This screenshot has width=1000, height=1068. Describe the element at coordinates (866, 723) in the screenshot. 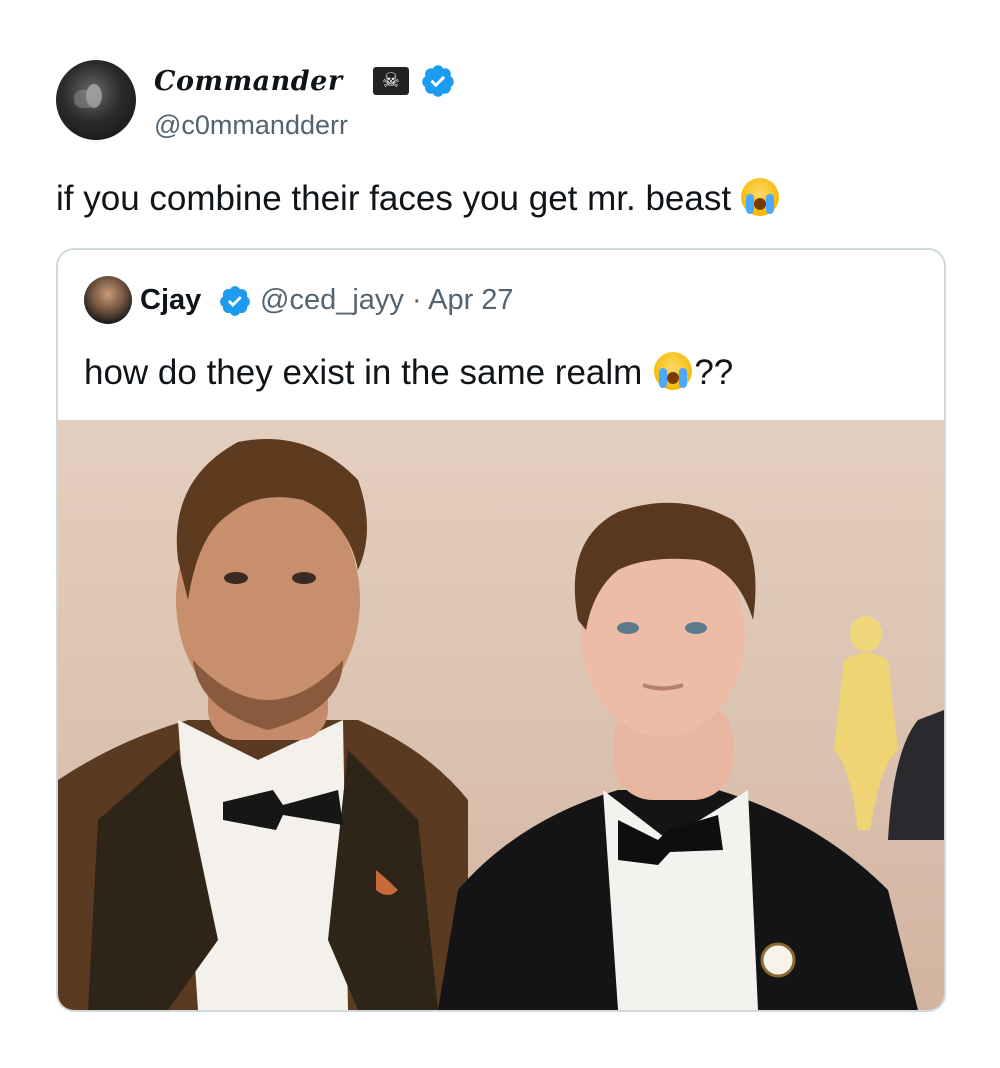

I see `statuette-shape` at that location.